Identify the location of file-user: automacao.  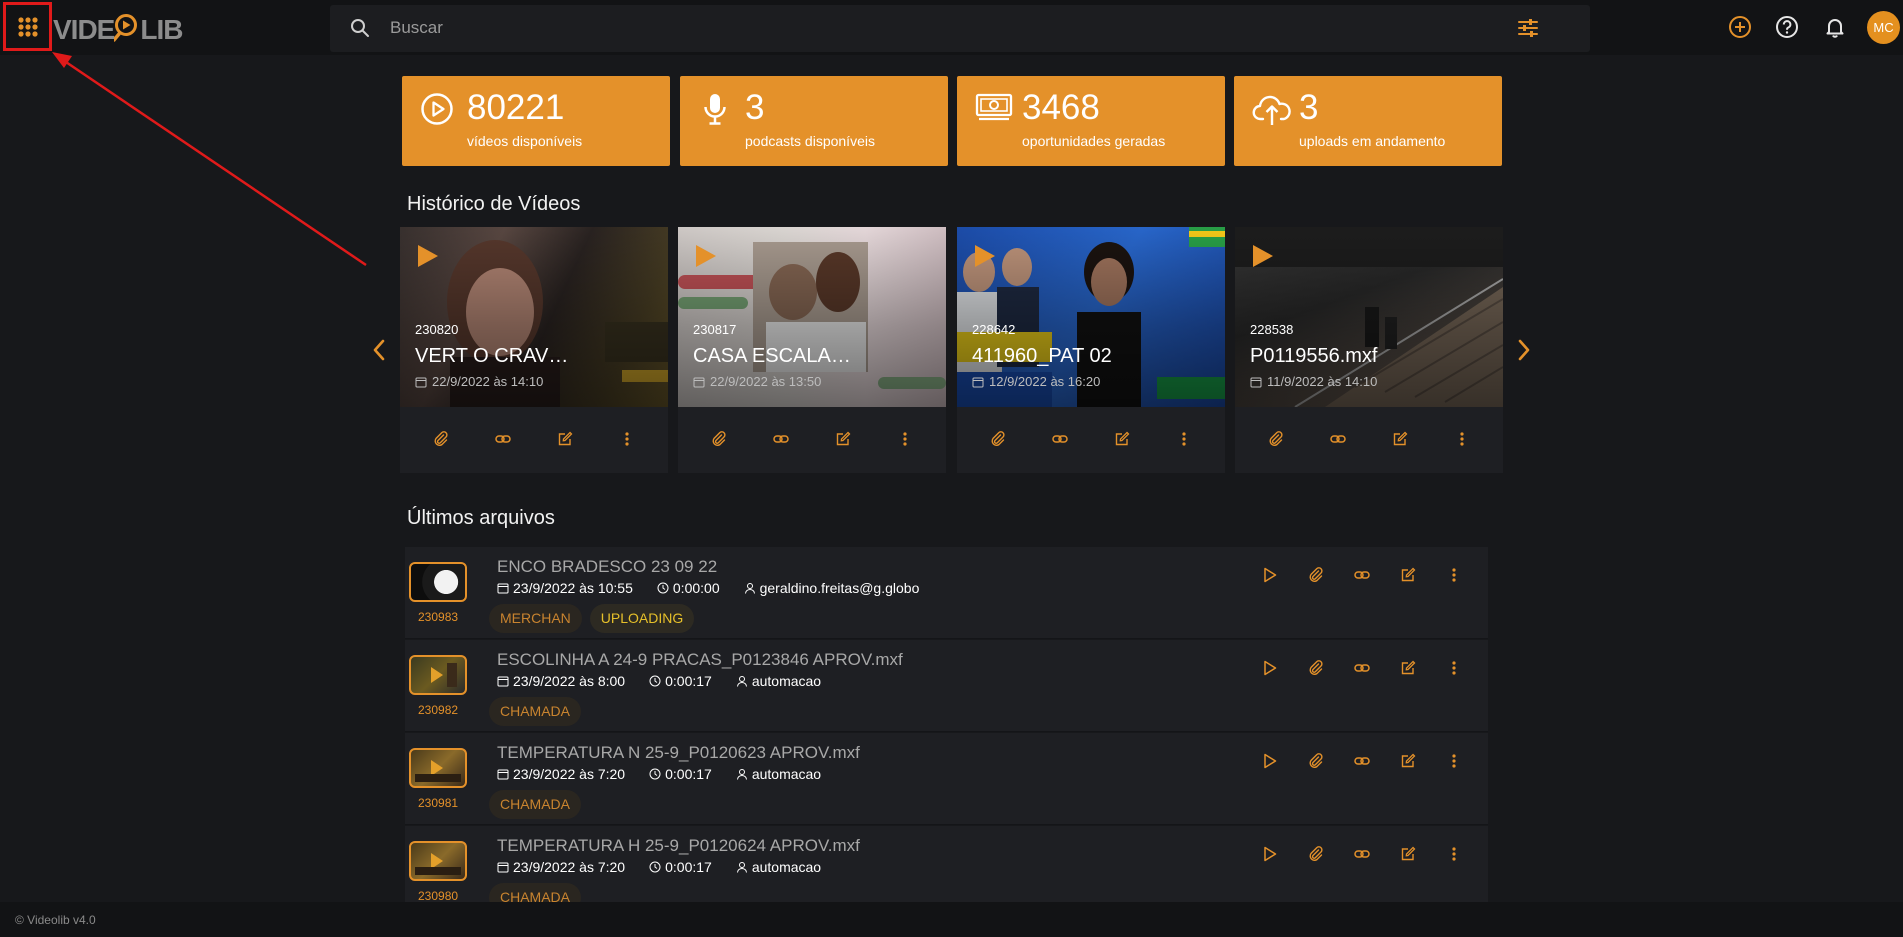
(786, 681).